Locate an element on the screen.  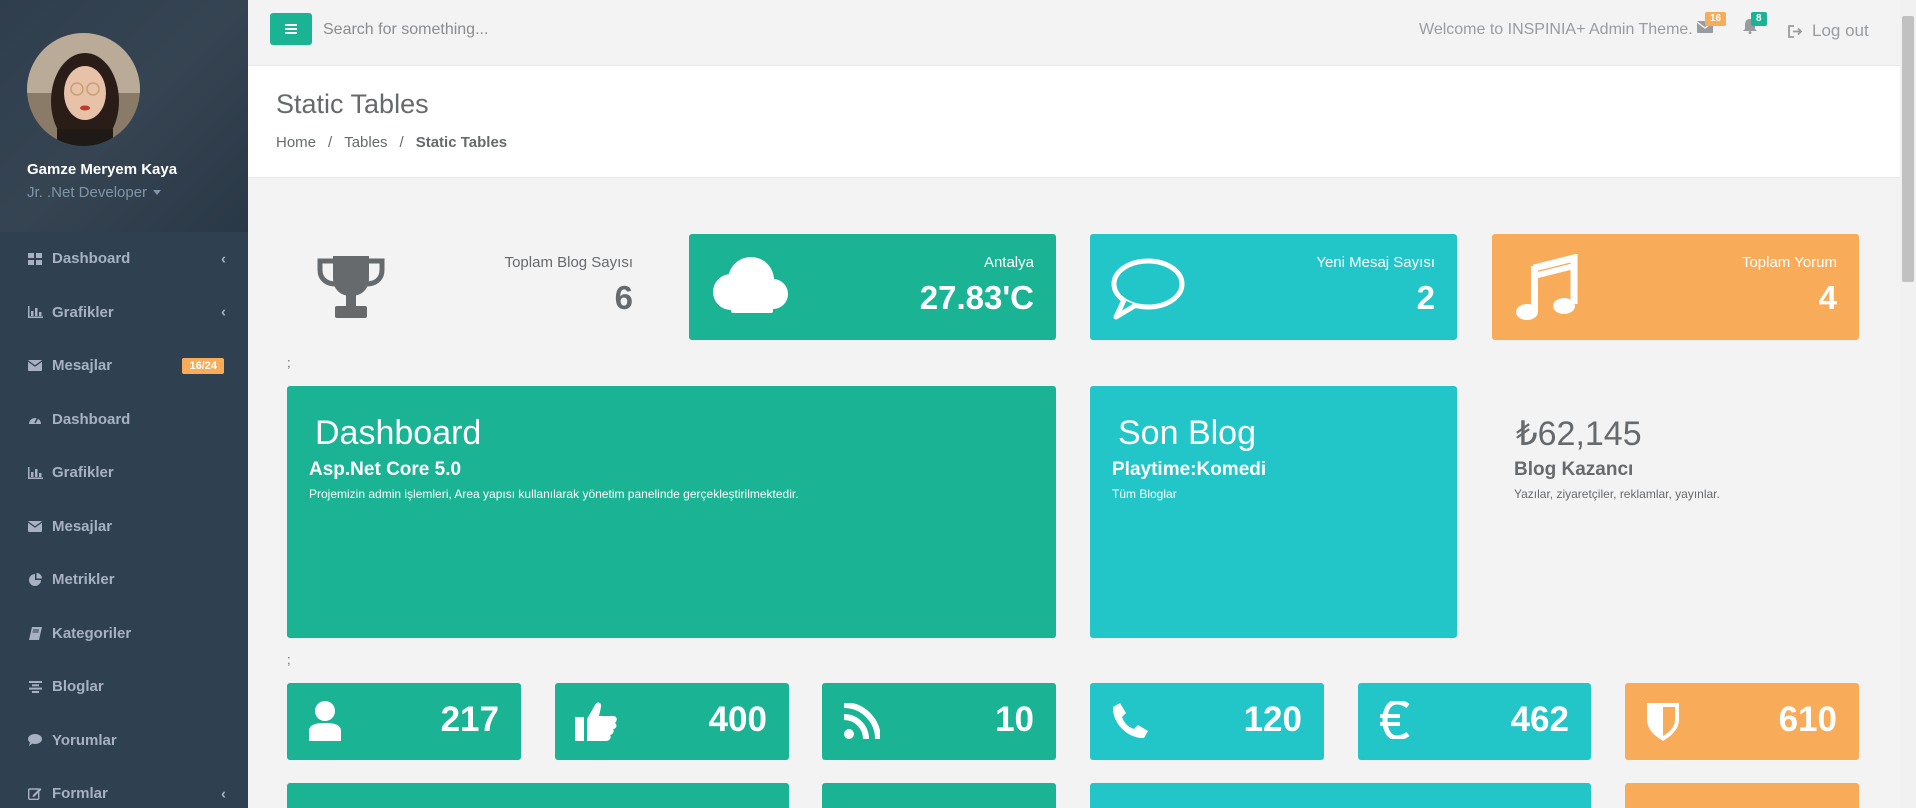
new-messages-label: Yeni Mesaj Sayısı is located at coordinates (1375, 262).